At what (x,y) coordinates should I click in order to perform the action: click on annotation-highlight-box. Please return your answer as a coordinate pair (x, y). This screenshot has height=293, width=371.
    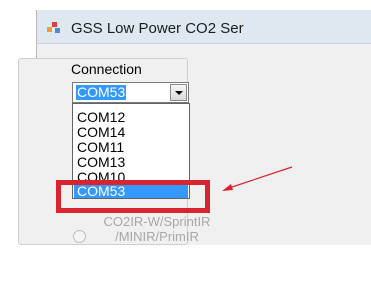
    Looking at the image, I should click on (133, 196).